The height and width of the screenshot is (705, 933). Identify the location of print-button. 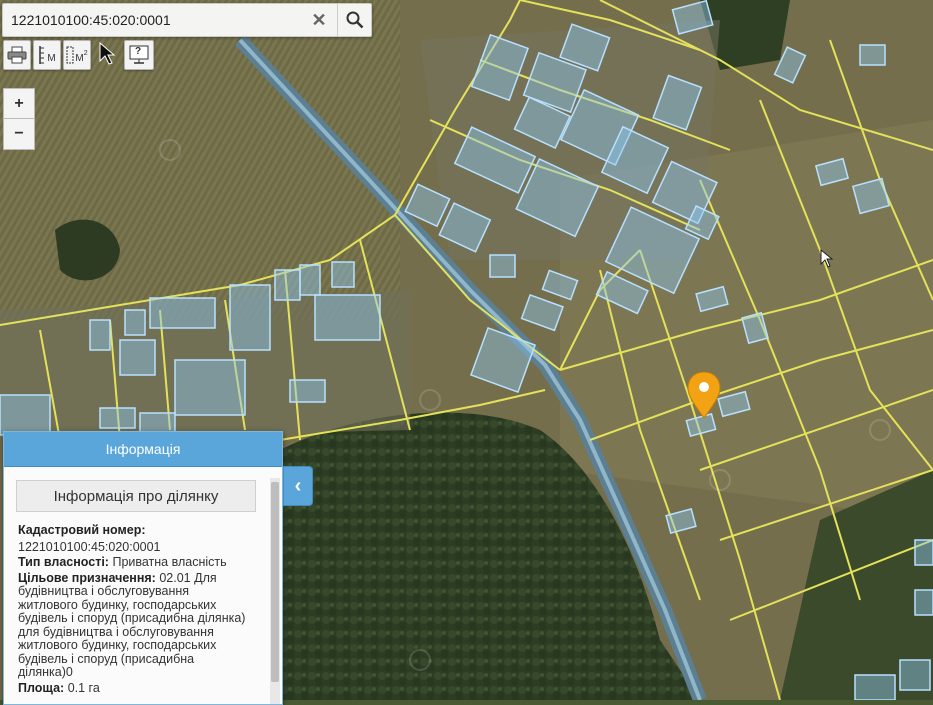
(17, 55).